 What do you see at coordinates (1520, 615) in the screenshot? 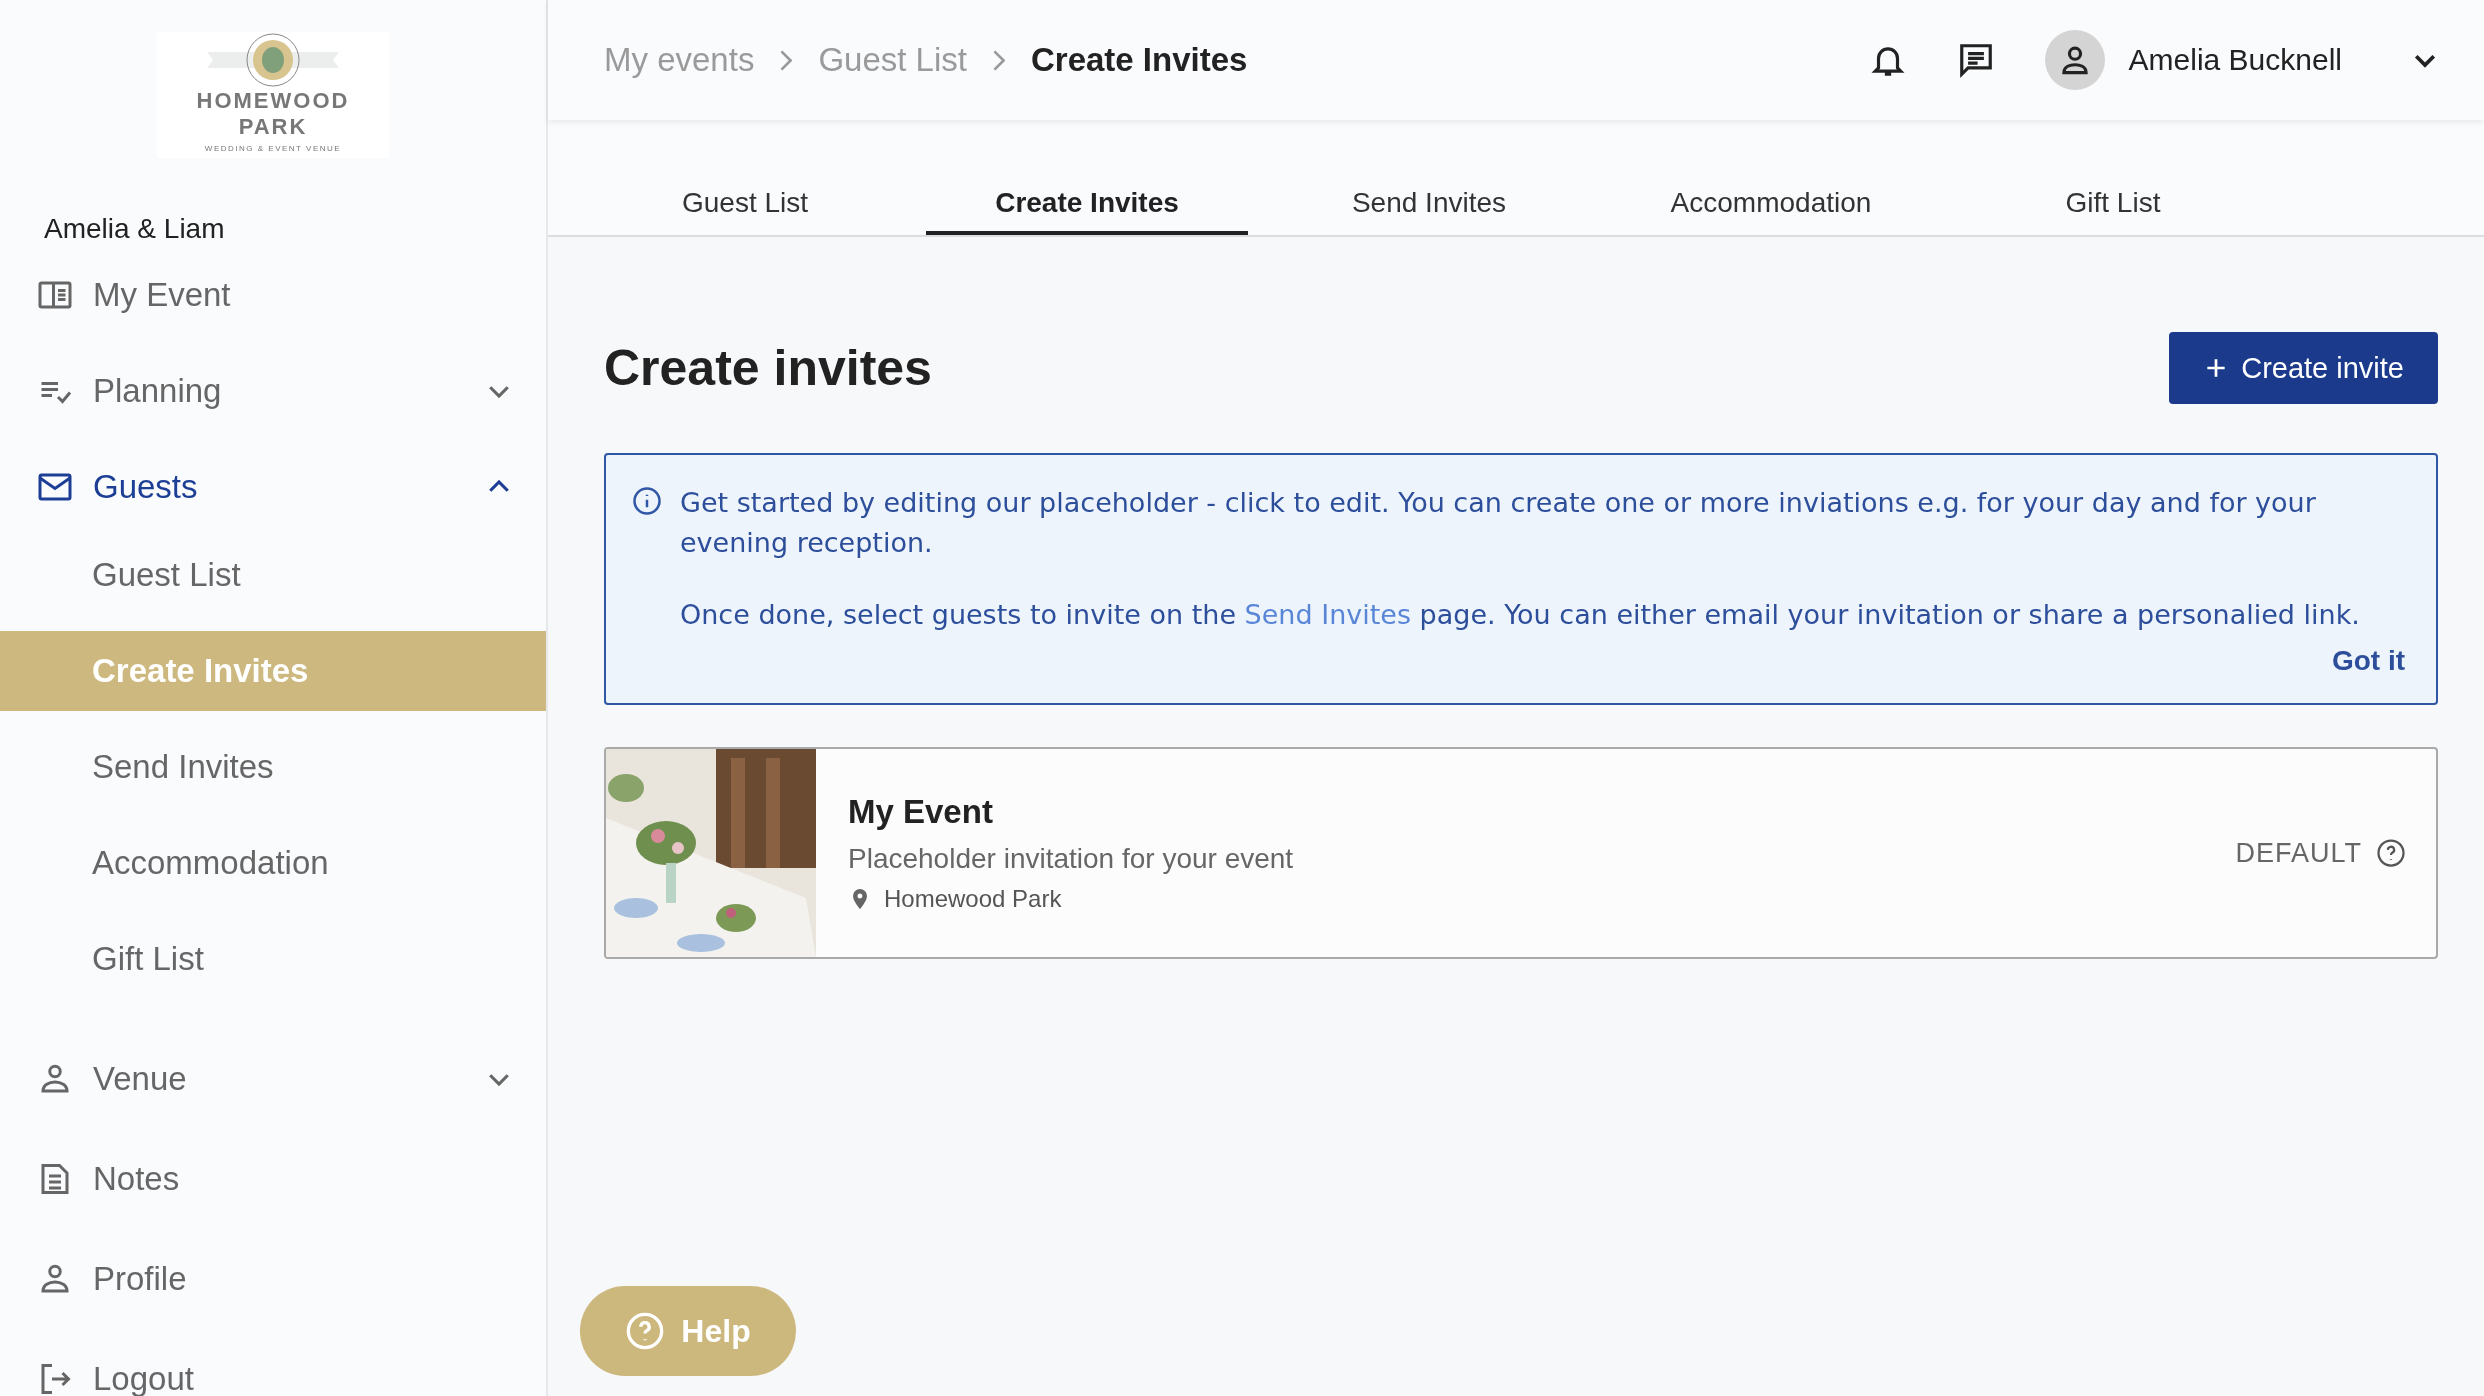
I see `info-text: Once done, select guests to invite on the Send Invites page. You can either email your invitation or share a personalied link.` at bounding box center [1520, 615].